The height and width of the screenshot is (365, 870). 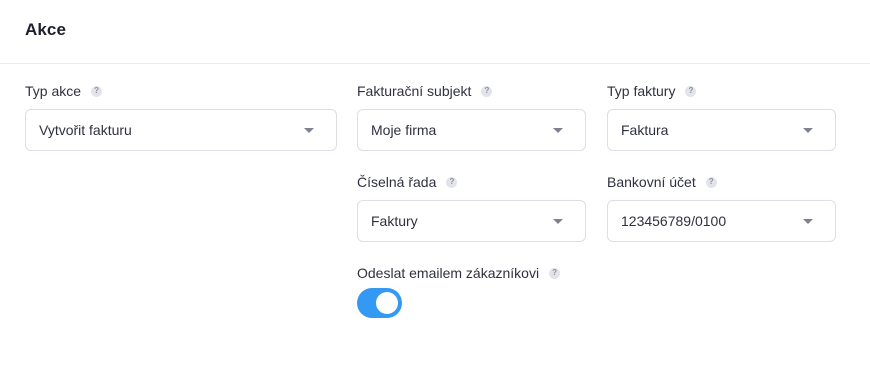 I want to click on field-bankovni-ucet: Bankovní účet ? 123456789/0100, so click(x=721, y=207).